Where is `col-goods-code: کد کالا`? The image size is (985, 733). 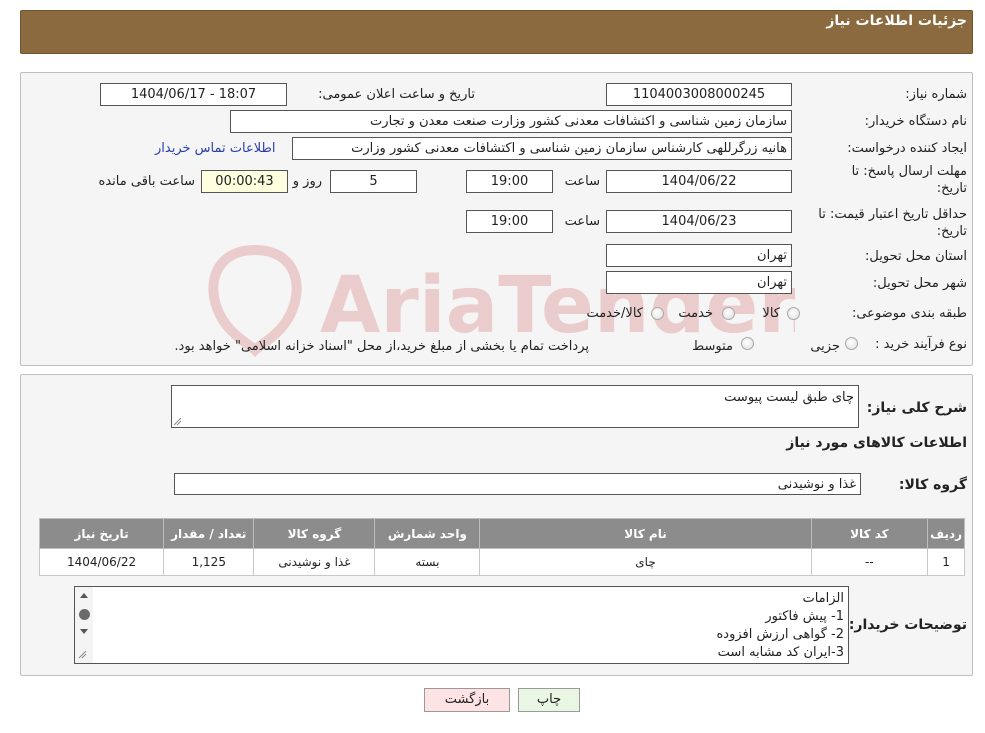 col-goods-code: کد کالا is located at coordinates (869, 533).